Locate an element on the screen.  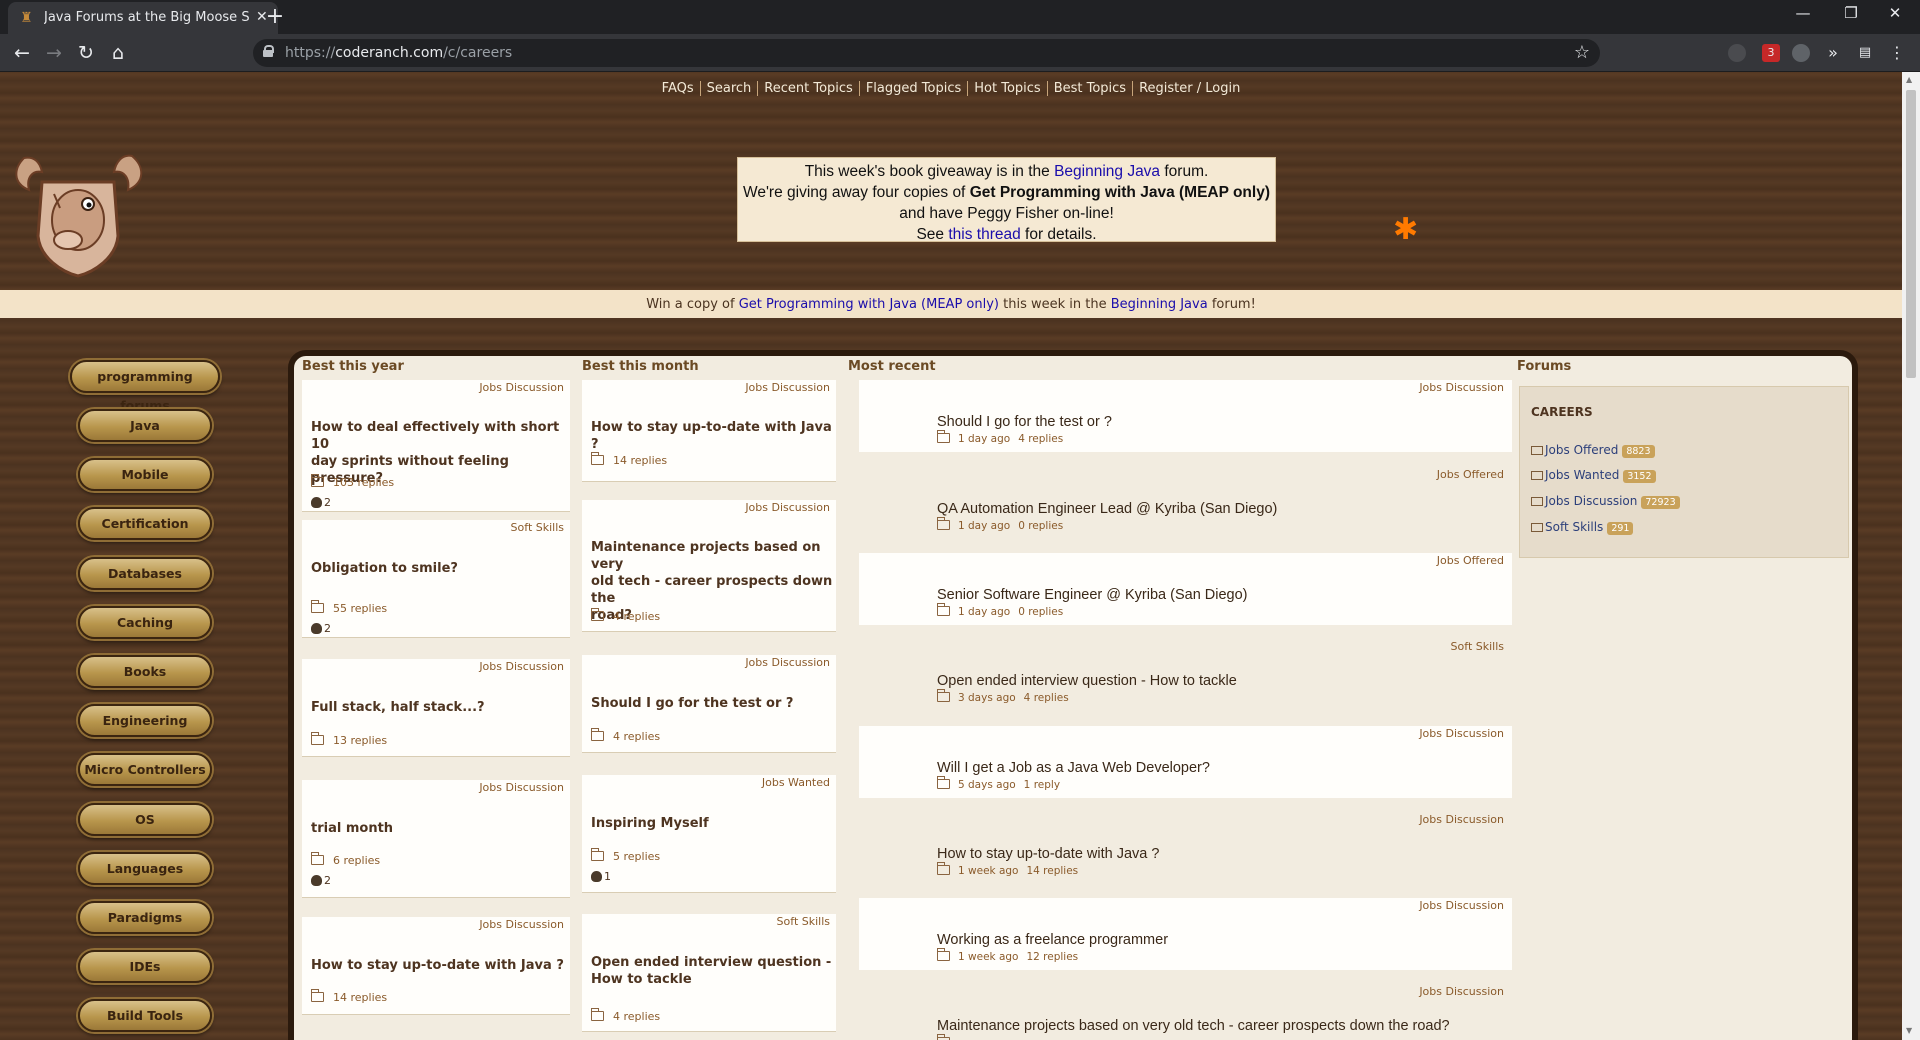
scrollbar-thumb is located at coordinates (1911, 234).